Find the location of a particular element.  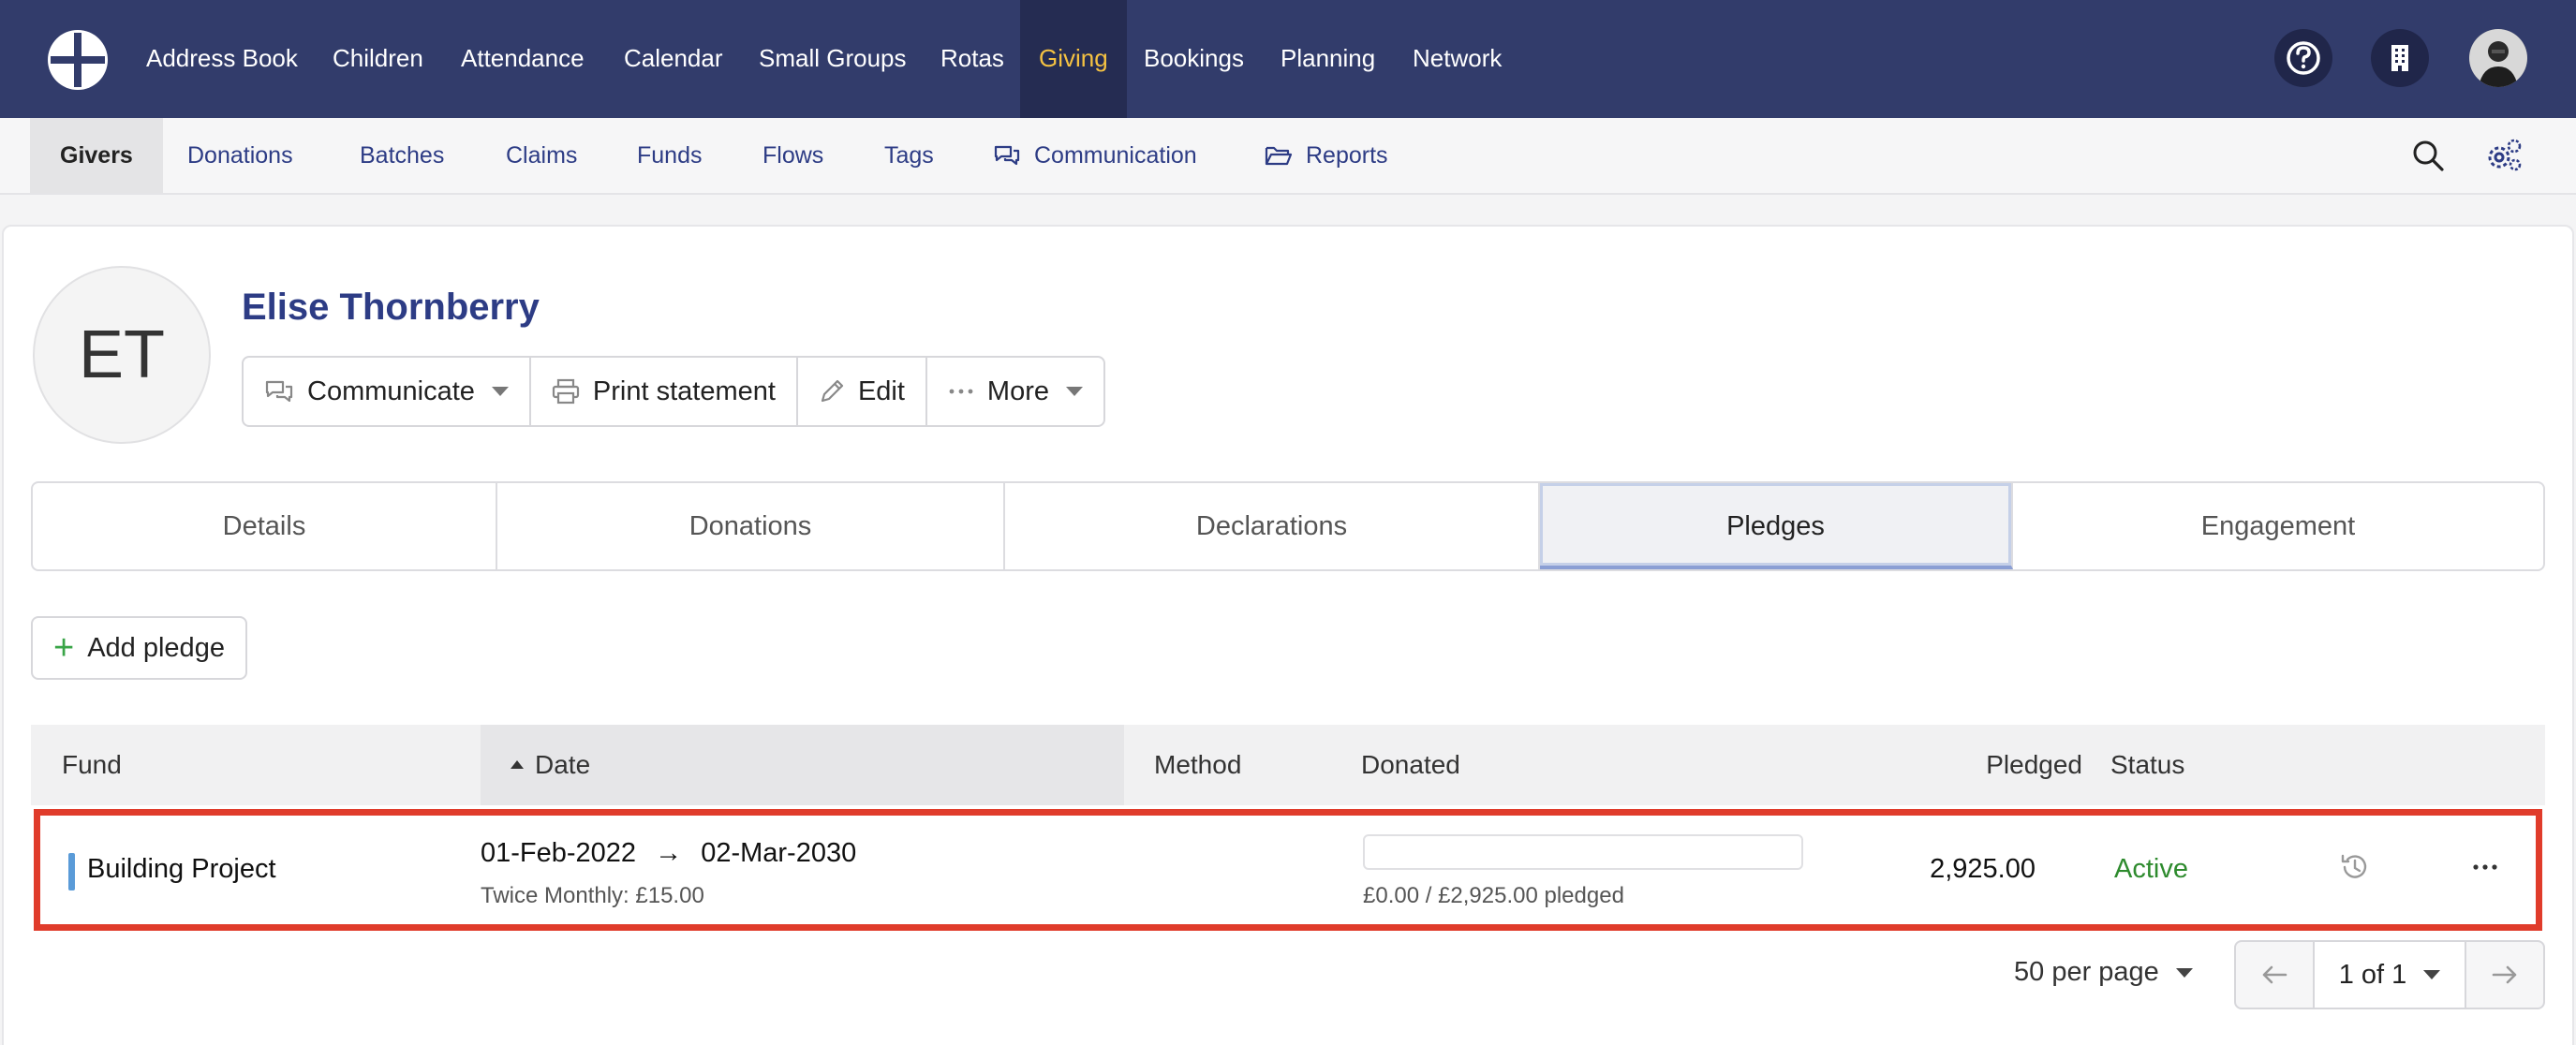

help-button is located at coordinates (2303, 58).